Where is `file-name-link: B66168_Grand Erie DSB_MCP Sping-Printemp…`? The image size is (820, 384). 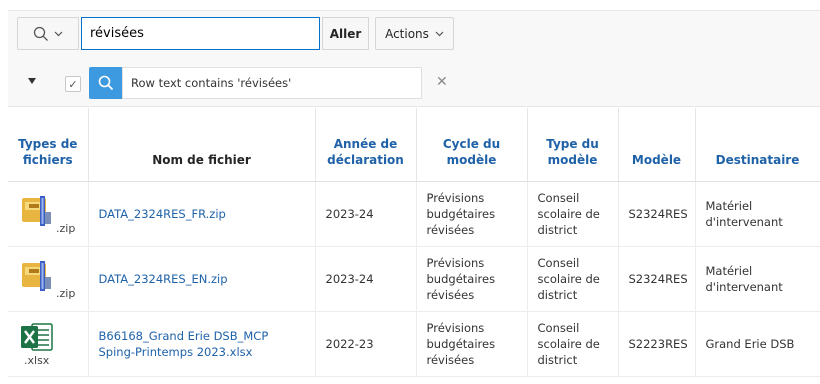
file-name-link: B66168_Grand Erie DSB_MCP Sping-Printemp… is located at coordinates (202, 344).